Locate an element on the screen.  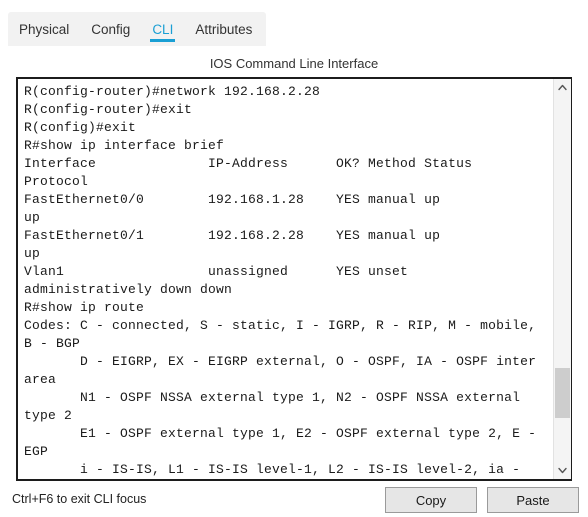
tab-physical: Physical is located at coordinates (44, 29).